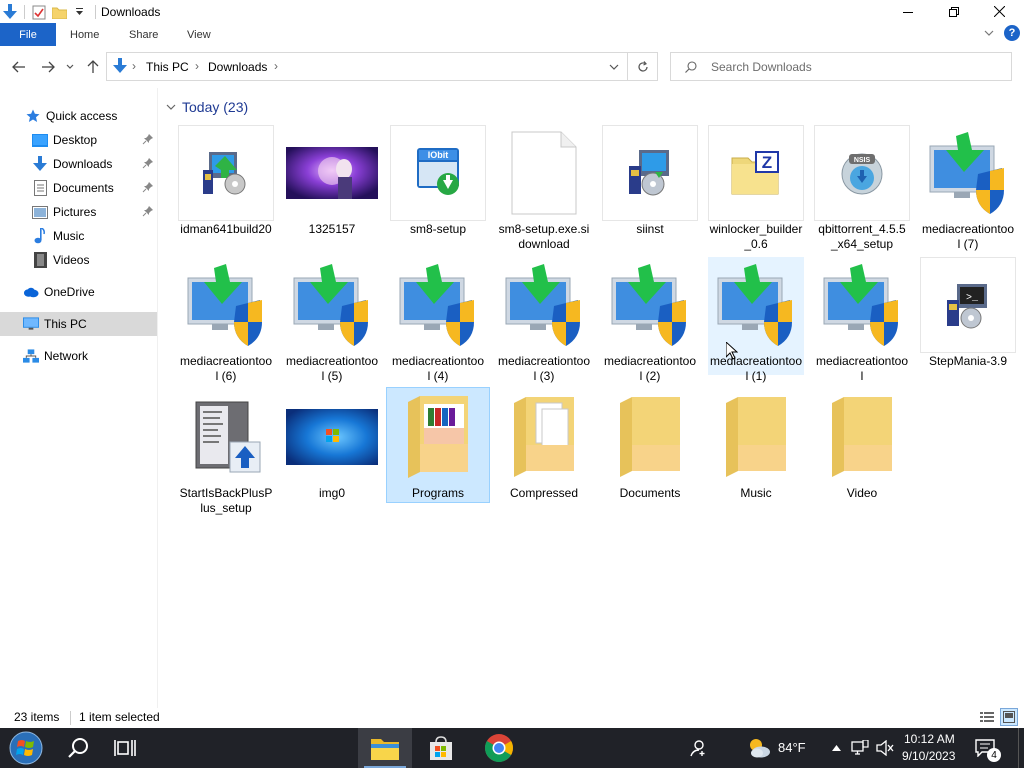 Image resolution: width=1024 pixels, height=768 pixels. What do you see at coordinates (756, 188) in the screenshot?
I see `file-tile: Z winlocker_builder_0.6` at bounding box center [756, 188].